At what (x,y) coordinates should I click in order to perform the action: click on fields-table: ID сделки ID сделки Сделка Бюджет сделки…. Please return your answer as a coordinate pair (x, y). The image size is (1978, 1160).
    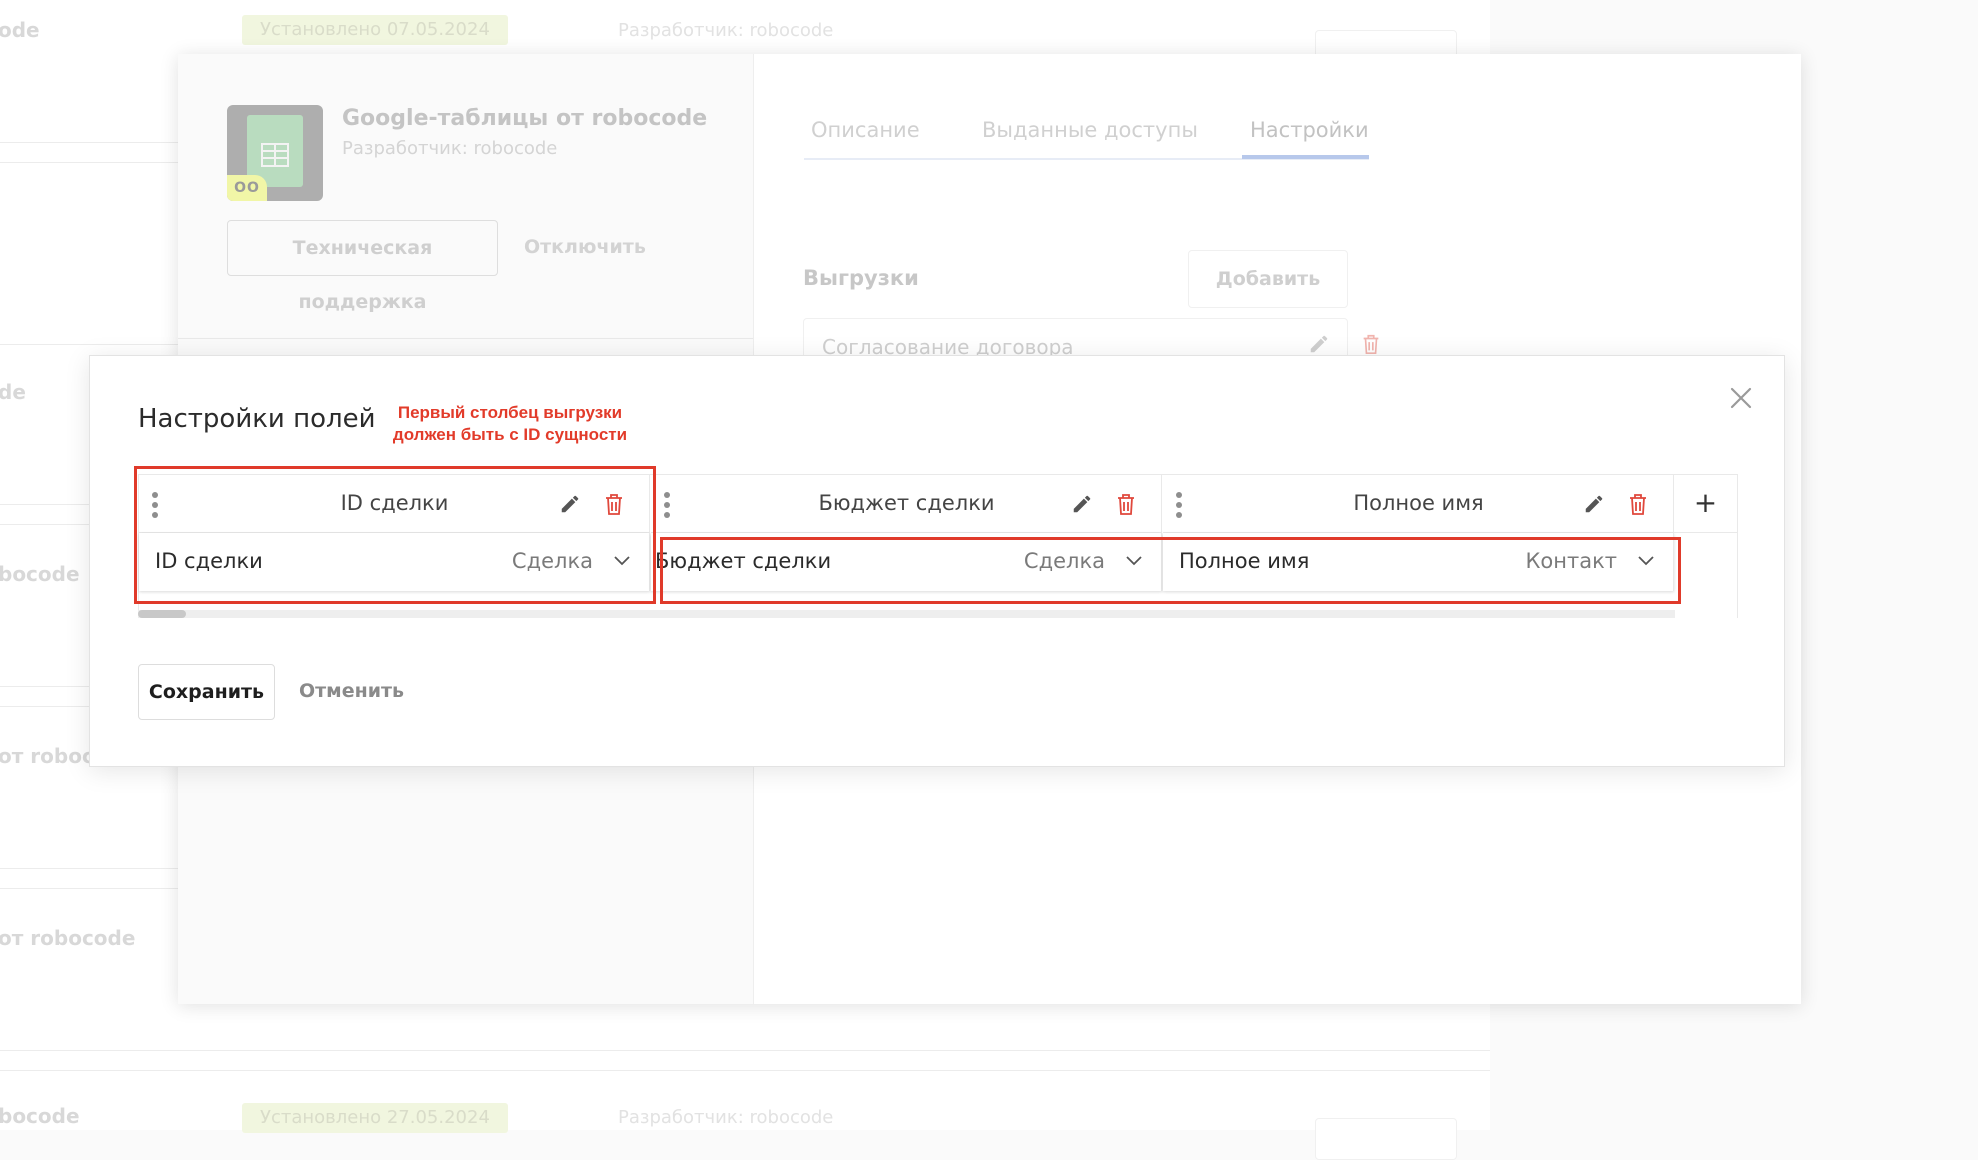
    Looking at the image, I should click on (938, 546).